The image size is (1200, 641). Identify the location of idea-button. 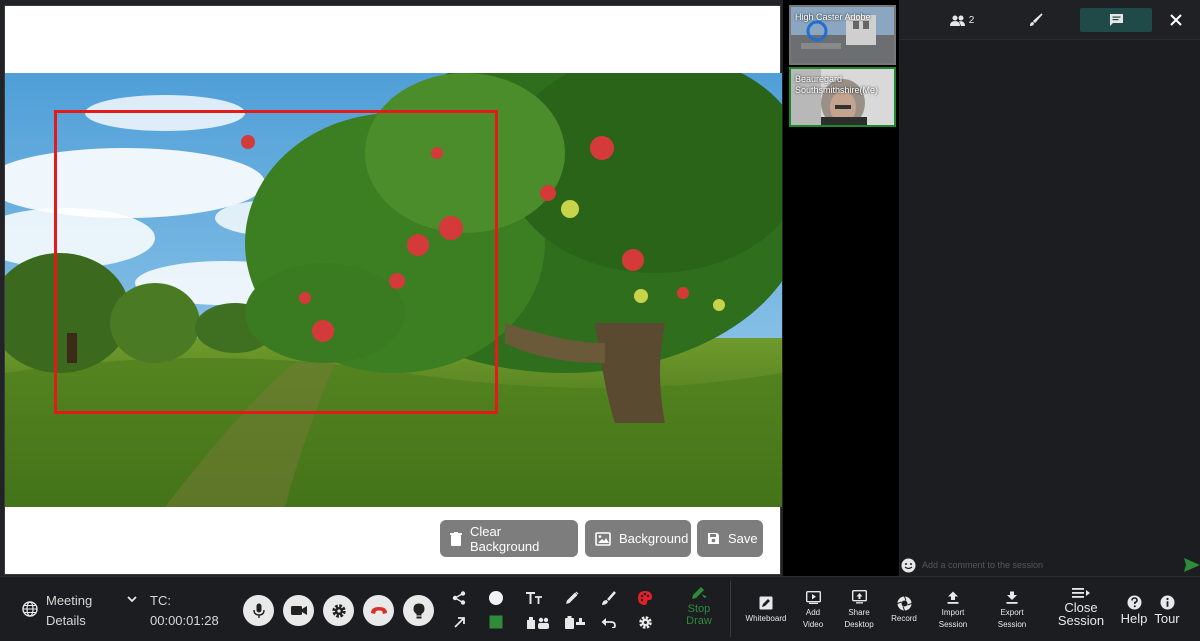
(418, 610).